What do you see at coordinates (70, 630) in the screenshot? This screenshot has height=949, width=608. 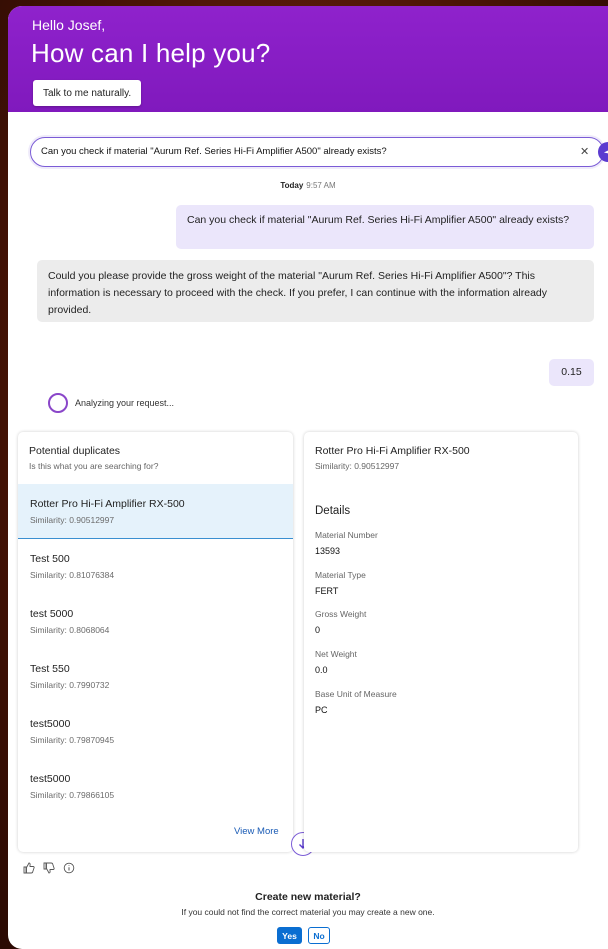 I see `item-similarity: Similarity: 0.8068064` at bounding box center [70, 630].